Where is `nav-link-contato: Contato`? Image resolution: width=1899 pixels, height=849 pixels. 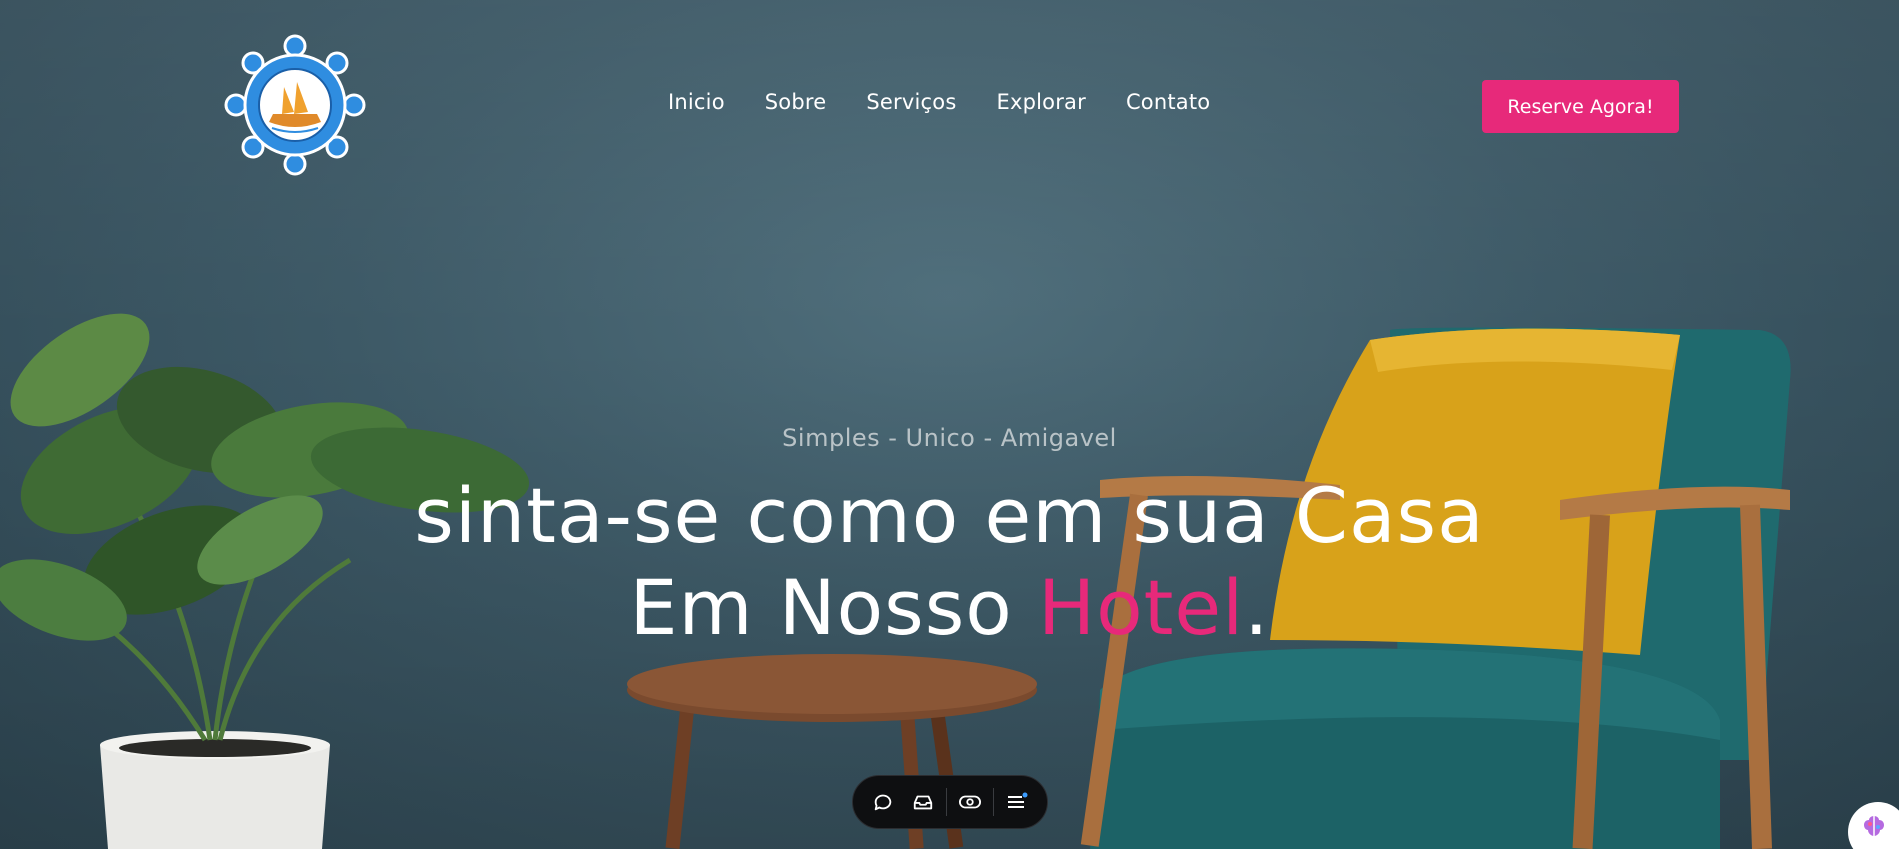 nav-link-contato: Contato is located at coordinates (1168, 102).